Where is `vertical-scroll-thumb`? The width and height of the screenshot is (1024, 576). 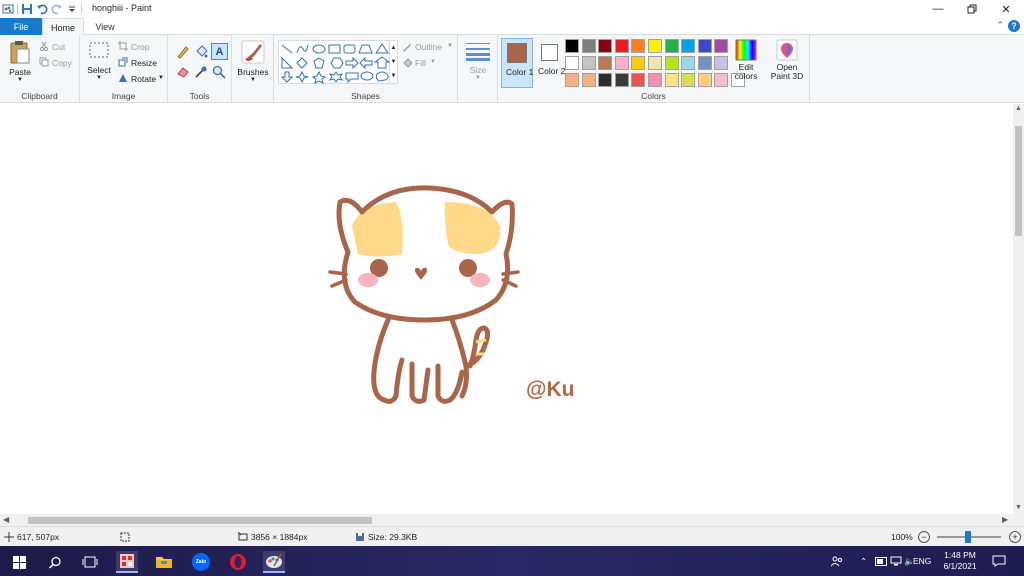
vertical-scroll-thumb is located at coordinates (1018, 181).